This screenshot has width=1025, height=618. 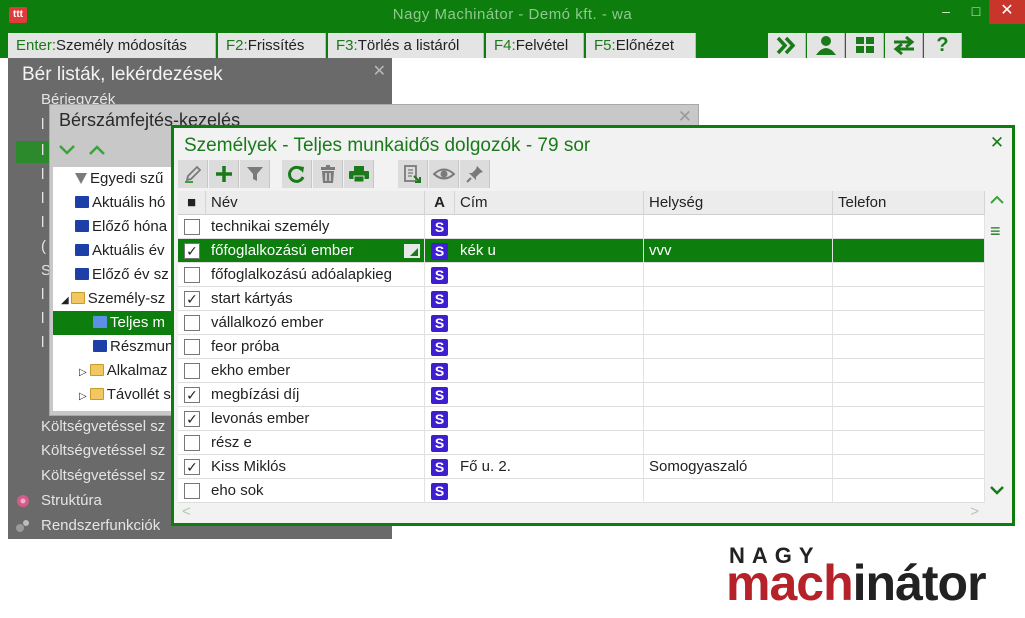 What do you see at coordinates (112, 203) in the screenshot?
I see `tree-item-current-month: Aktuális hó` at bounding box center [112, 203].